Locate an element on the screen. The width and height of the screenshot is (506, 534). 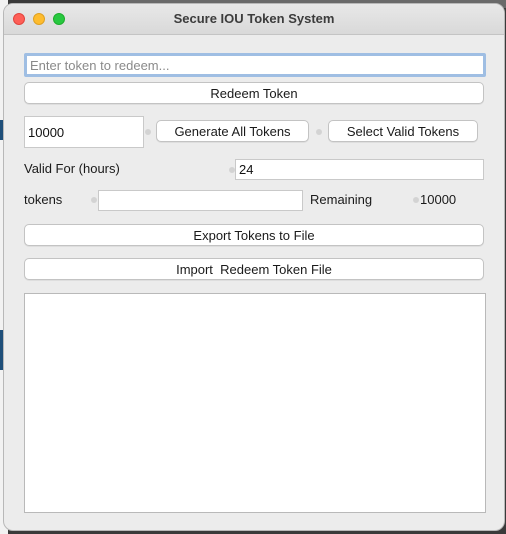
generate-all-tokens-button: Generate All Tokens is located at coordinates (232, 131).